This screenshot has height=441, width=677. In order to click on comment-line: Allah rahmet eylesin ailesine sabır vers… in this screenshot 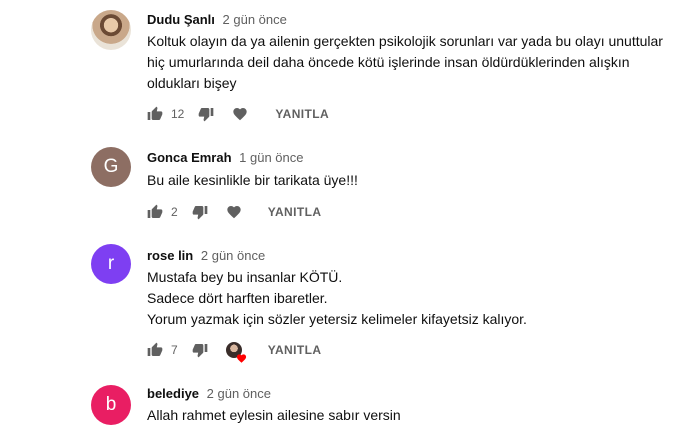, I will do `click(274, 415)`.